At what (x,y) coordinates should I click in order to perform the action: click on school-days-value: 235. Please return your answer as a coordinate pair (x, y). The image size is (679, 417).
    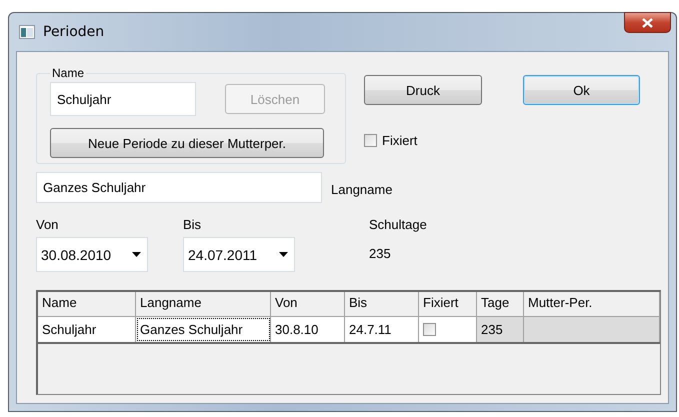
    Looking at the image, I should click on (380, 253).